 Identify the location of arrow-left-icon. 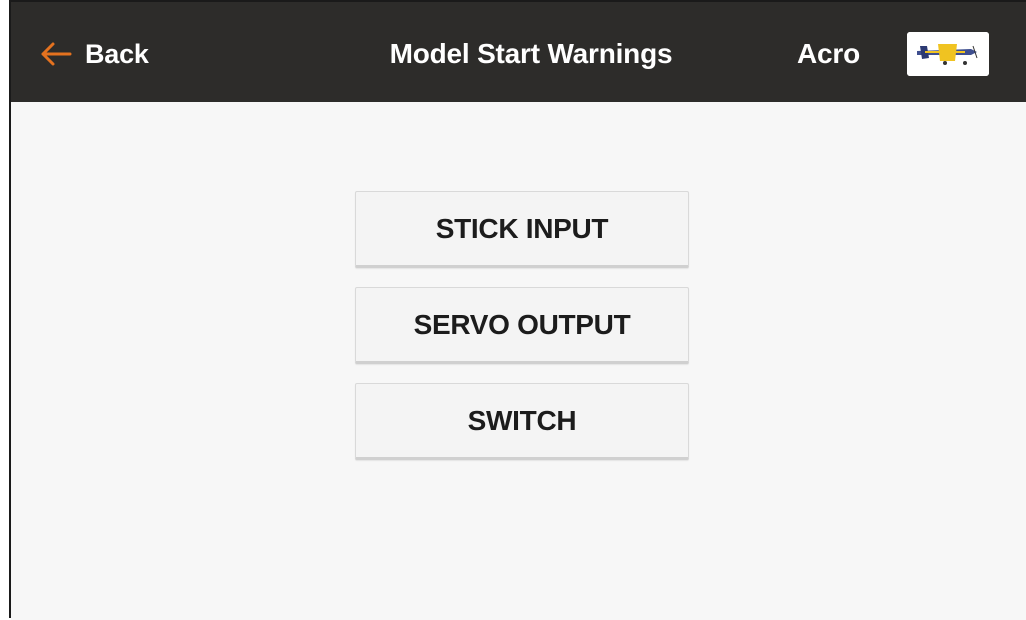
(56, 54).